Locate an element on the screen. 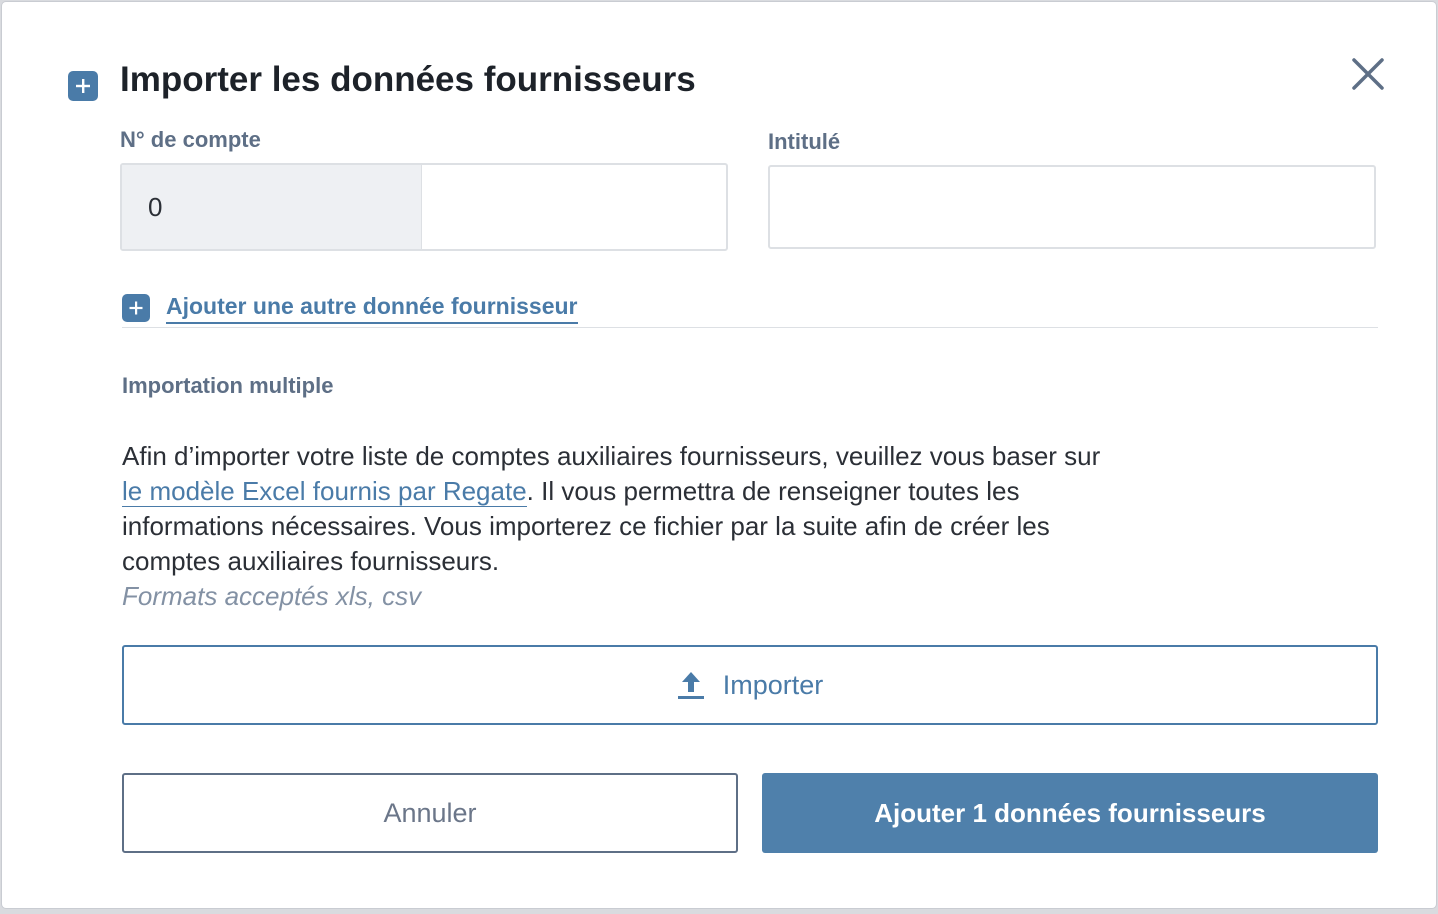 The width and height of the screenshot is (1438, 914). add-suppliers-button: Ajouter 1 données fournisseurs is located at coordinates (1070, 813).